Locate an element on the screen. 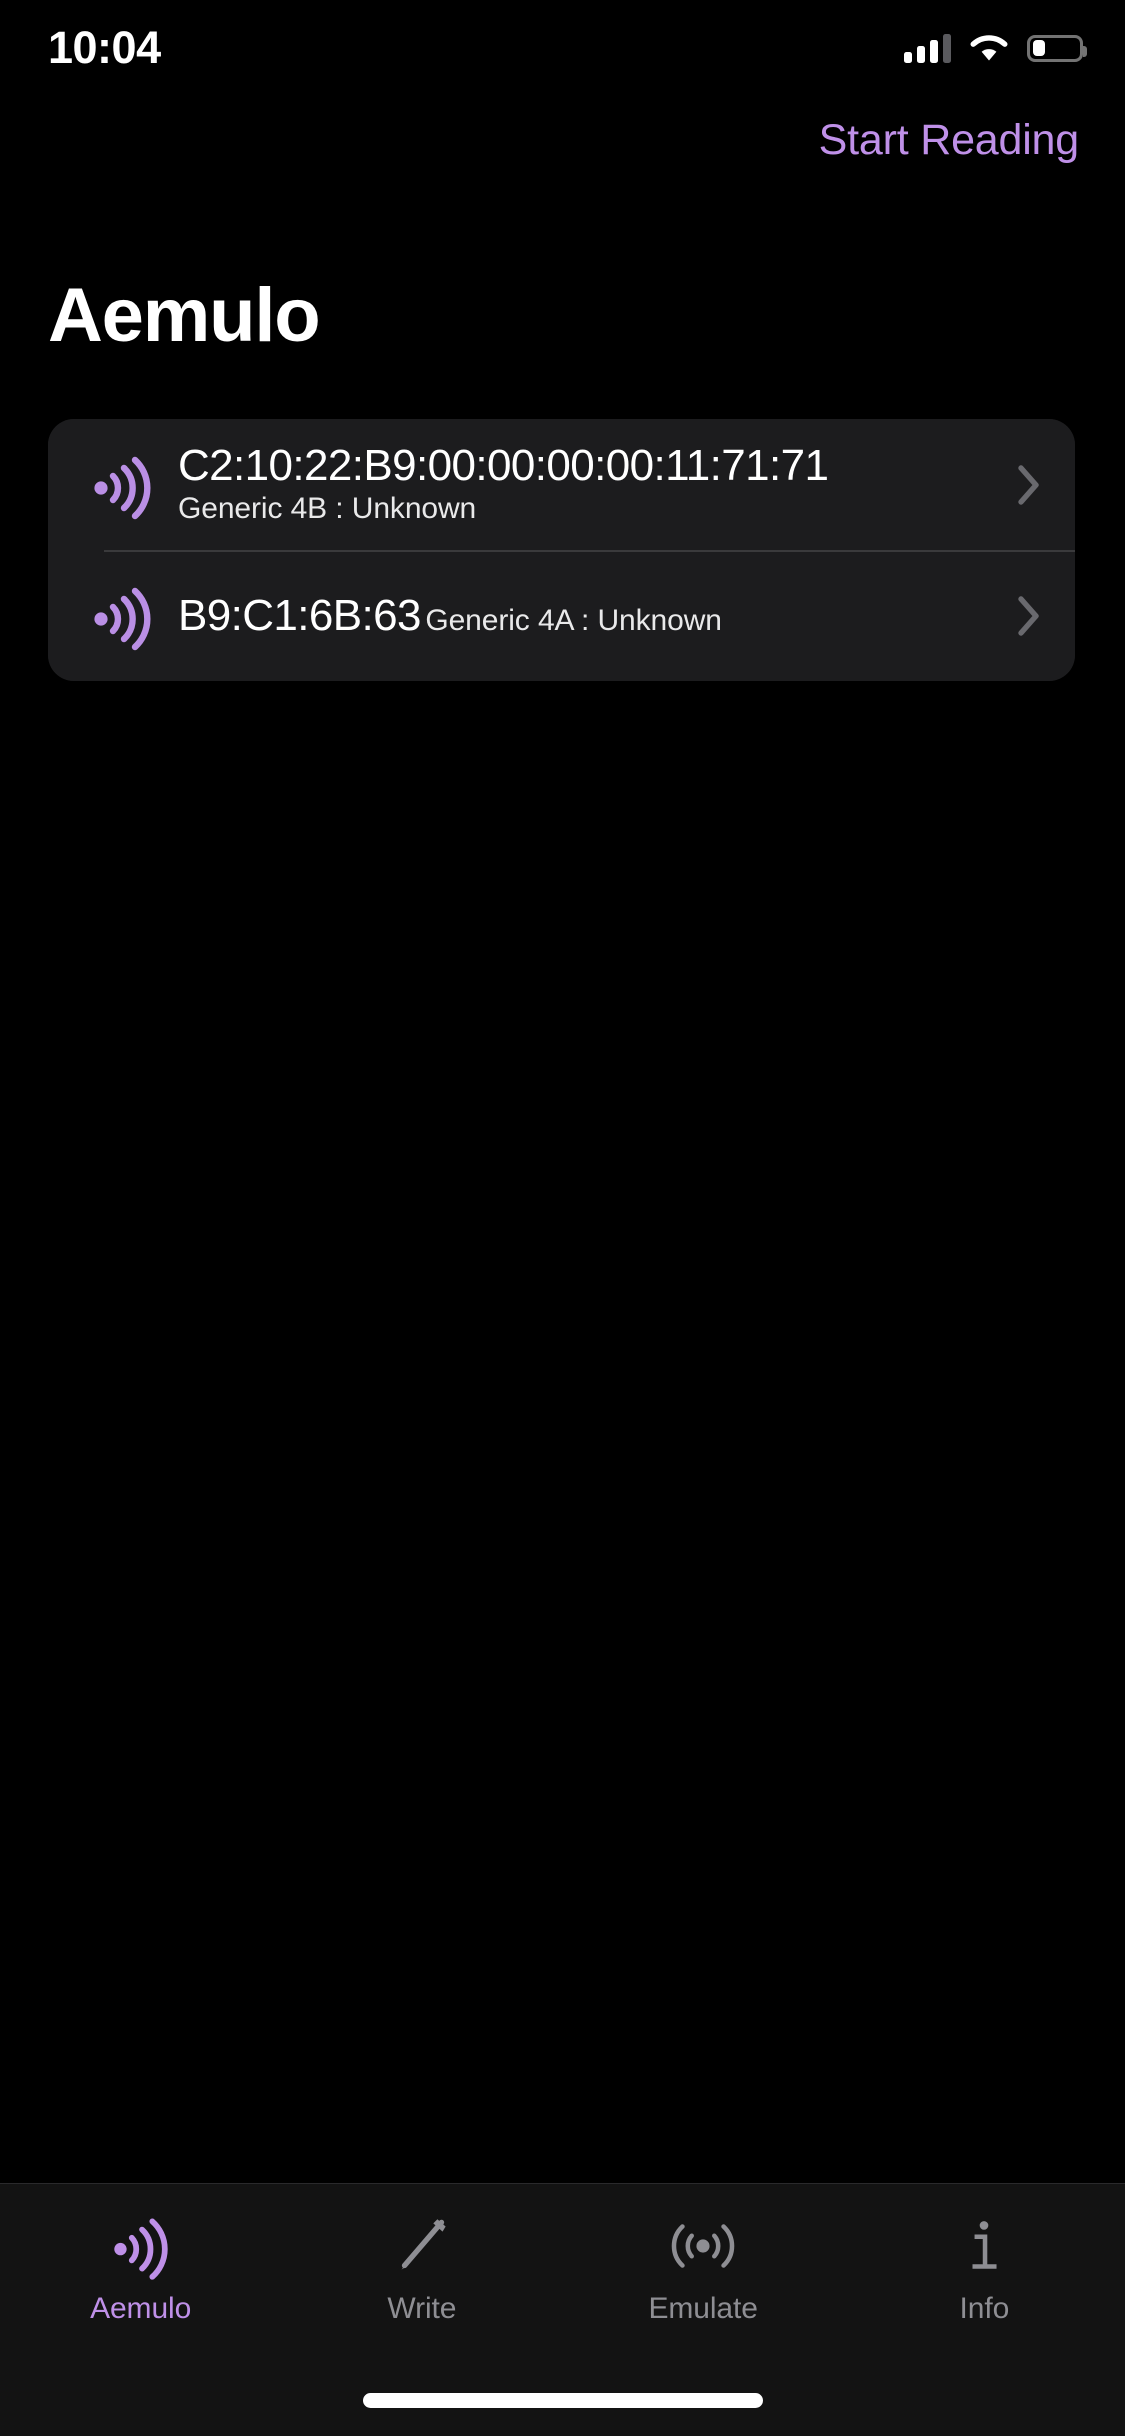 This screenshot has width=1125, height=2436. tag-row-subtitle: Generic 4A : Unknown is located at coordinates (573, 620).